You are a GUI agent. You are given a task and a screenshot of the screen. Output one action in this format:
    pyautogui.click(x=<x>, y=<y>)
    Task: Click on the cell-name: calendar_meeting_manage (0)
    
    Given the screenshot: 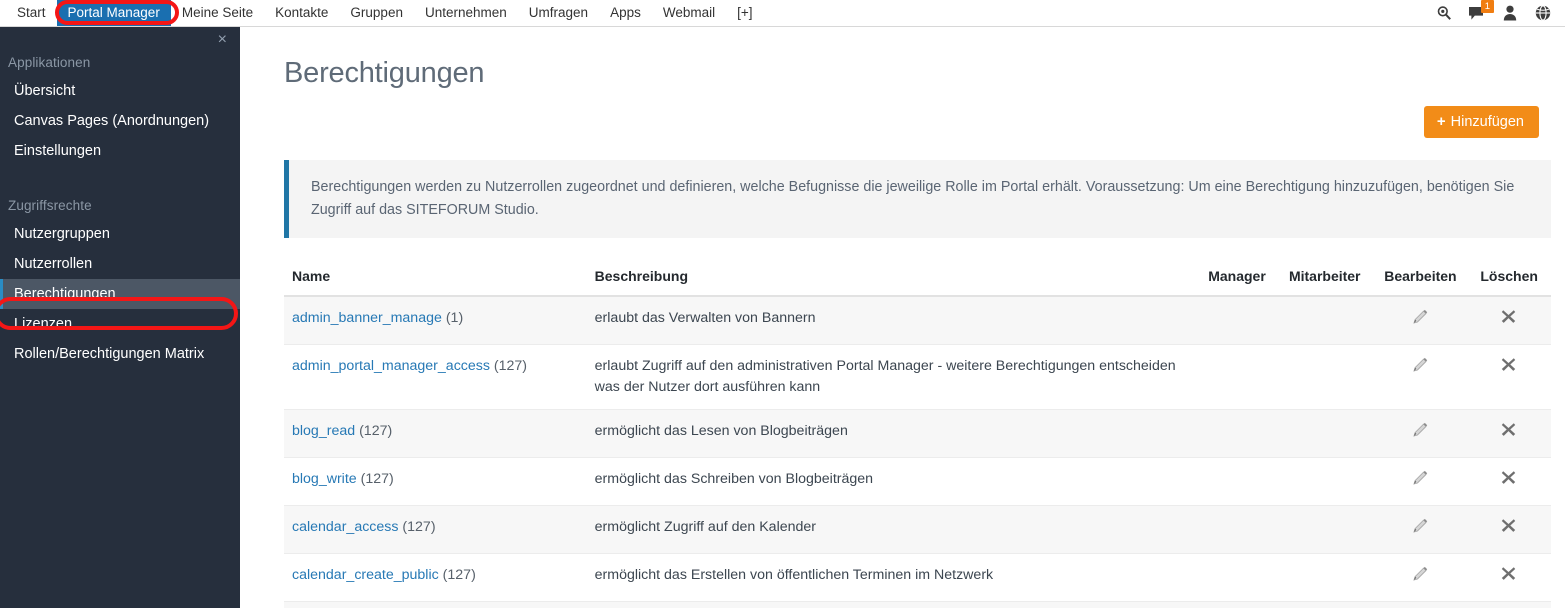 What is the action you would take?
    pyautogui.click(x=436, y=604)
    